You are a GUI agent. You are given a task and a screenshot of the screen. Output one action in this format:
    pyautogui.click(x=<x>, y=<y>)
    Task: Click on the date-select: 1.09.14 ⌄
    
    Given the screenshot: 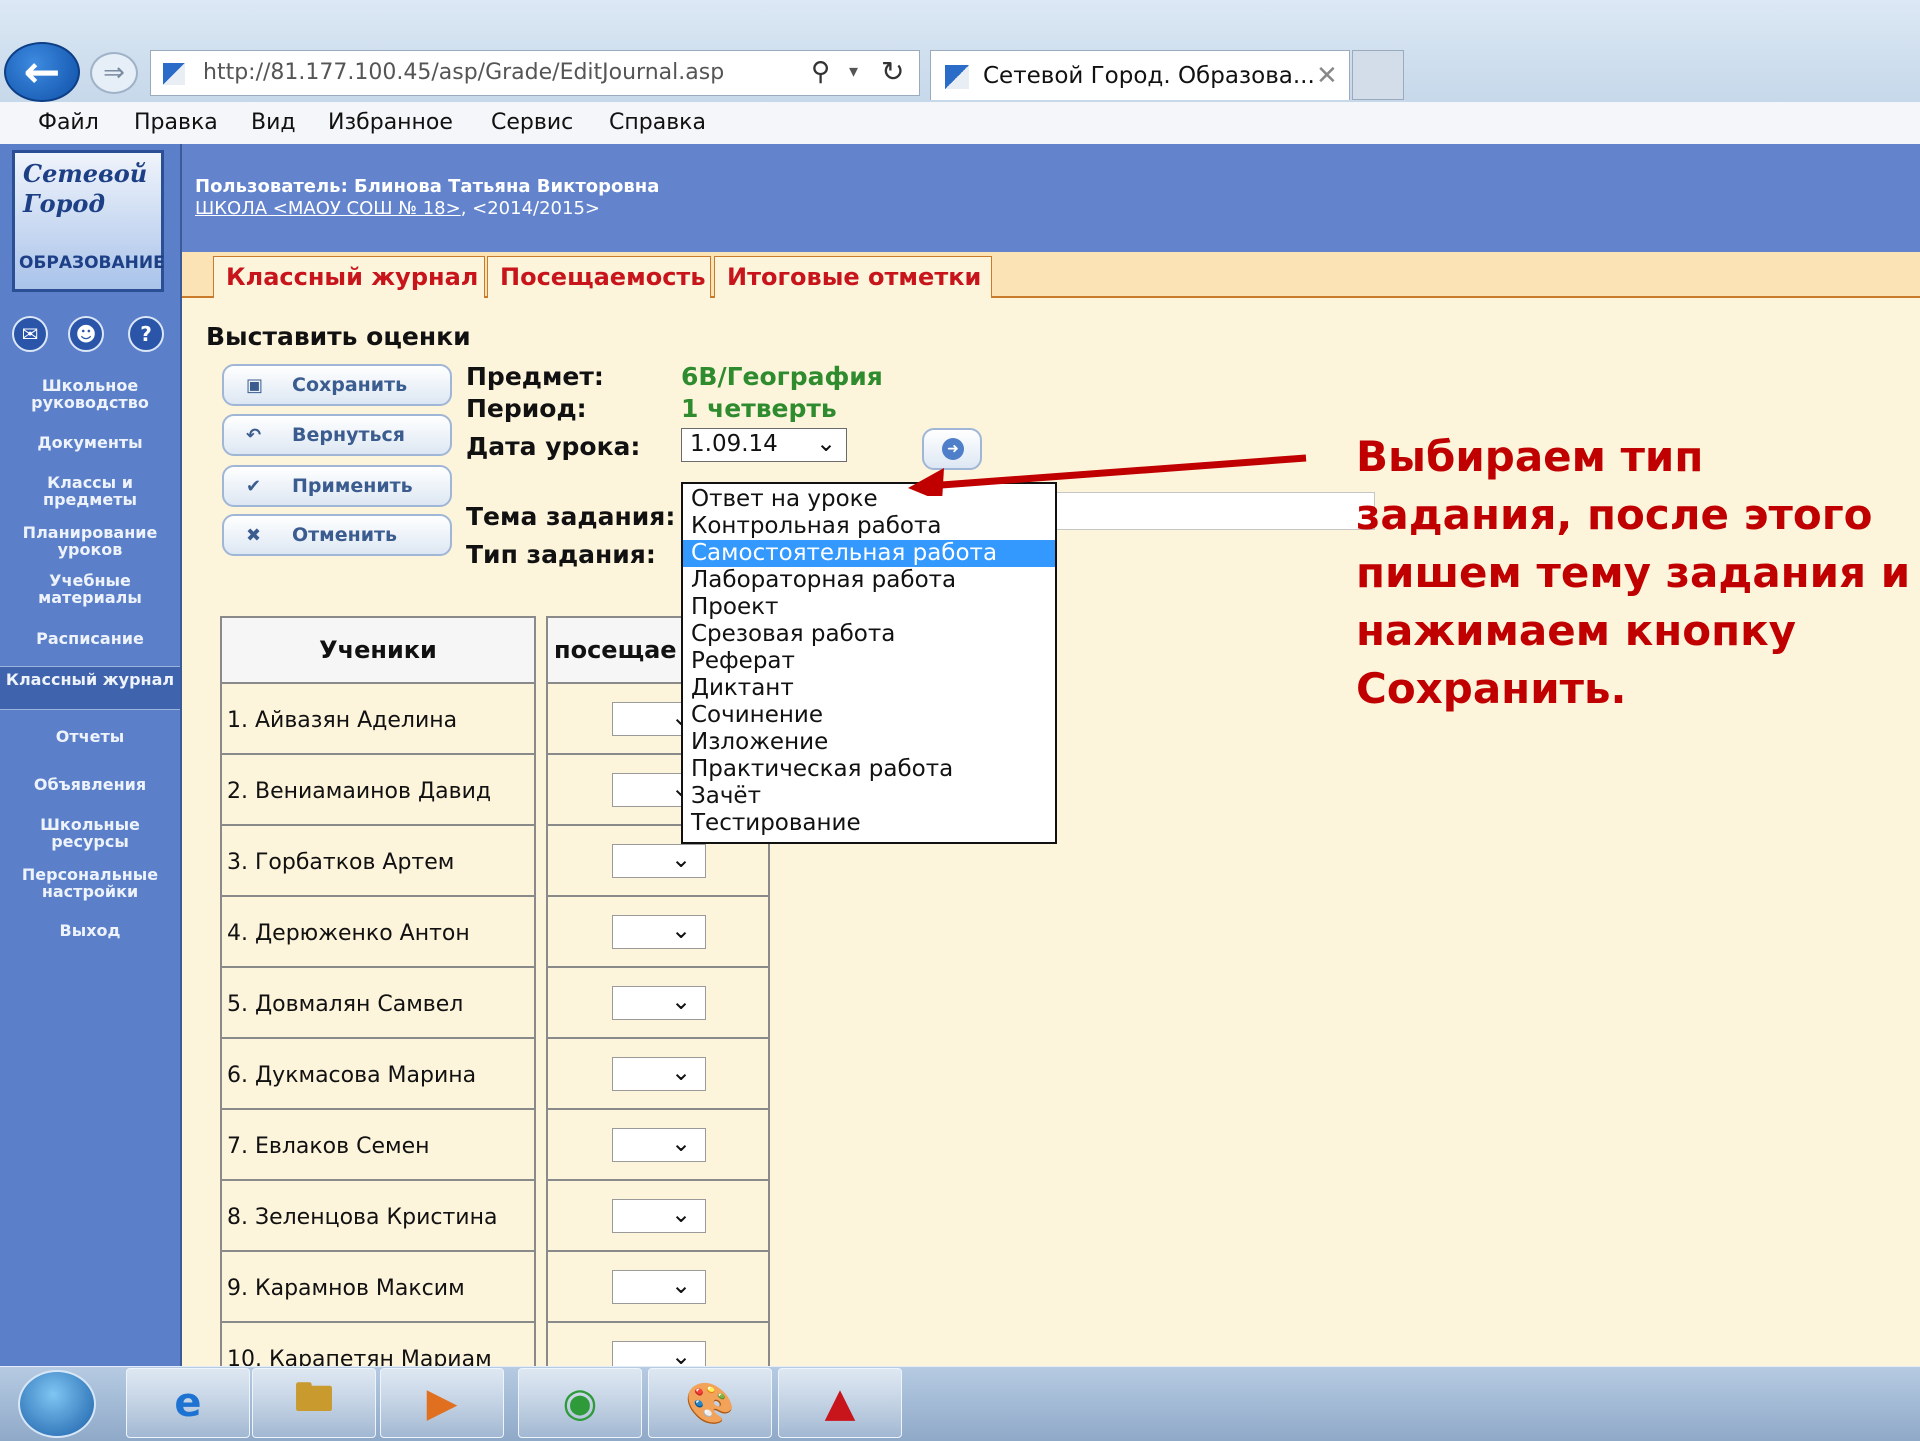 What is the action you would take?
    pyautogui.click(x=764, y=445)
    